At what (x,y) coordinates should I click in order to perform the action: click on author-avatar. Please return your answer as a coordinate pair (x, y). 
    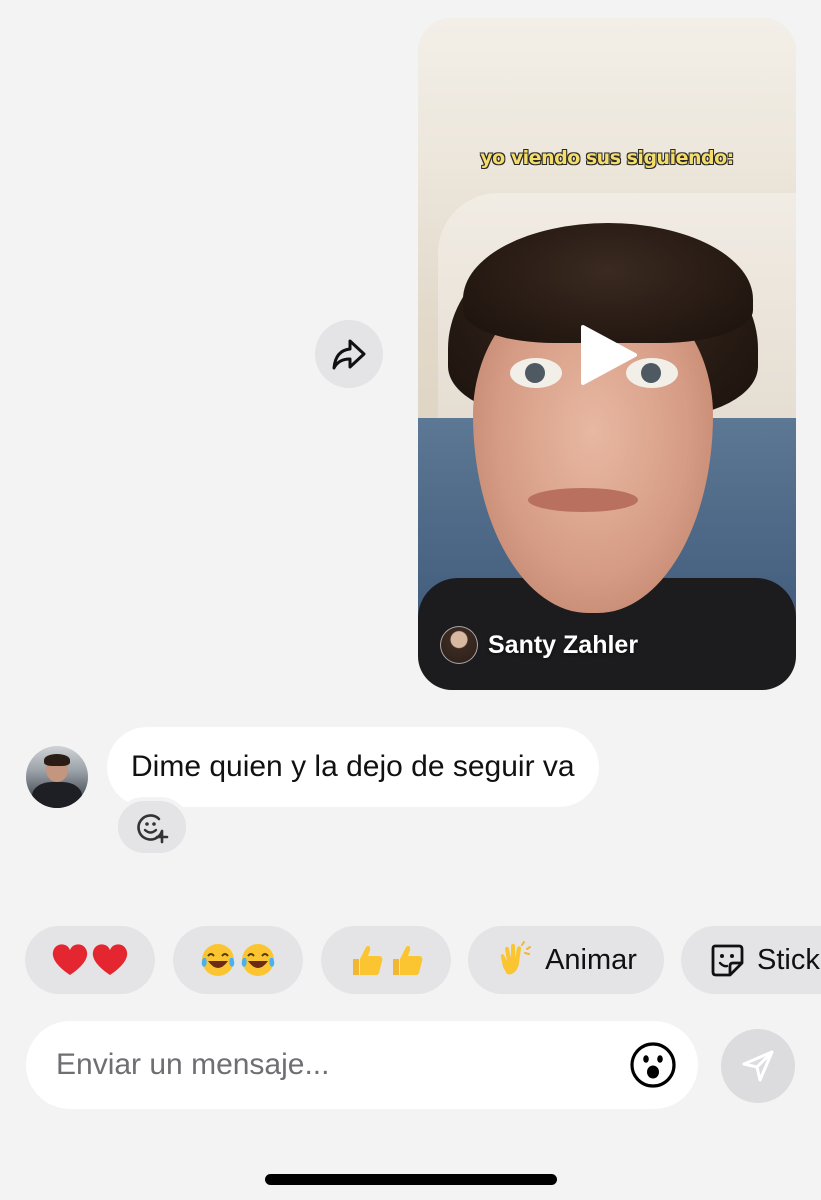
    Looking at the image, I should click on (459, 645).